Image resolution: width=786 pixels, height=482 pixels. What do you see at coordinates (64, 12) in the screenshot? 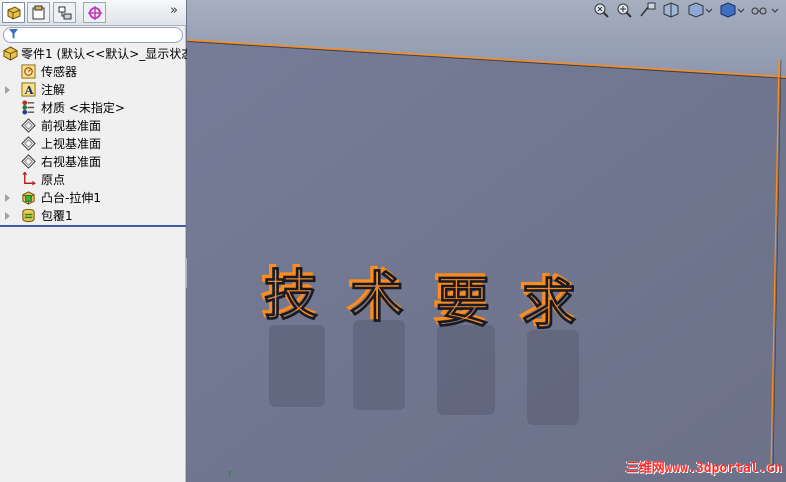
I see `configuration-manager-icon` at bounding box center [64, 12].